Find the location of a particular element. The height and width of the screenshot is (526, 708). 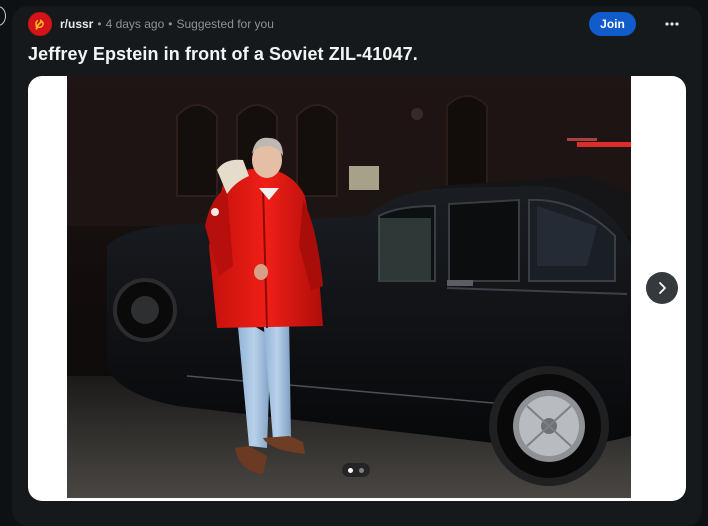

community-name-link: r/ussr is located at coordinates (76, 24).